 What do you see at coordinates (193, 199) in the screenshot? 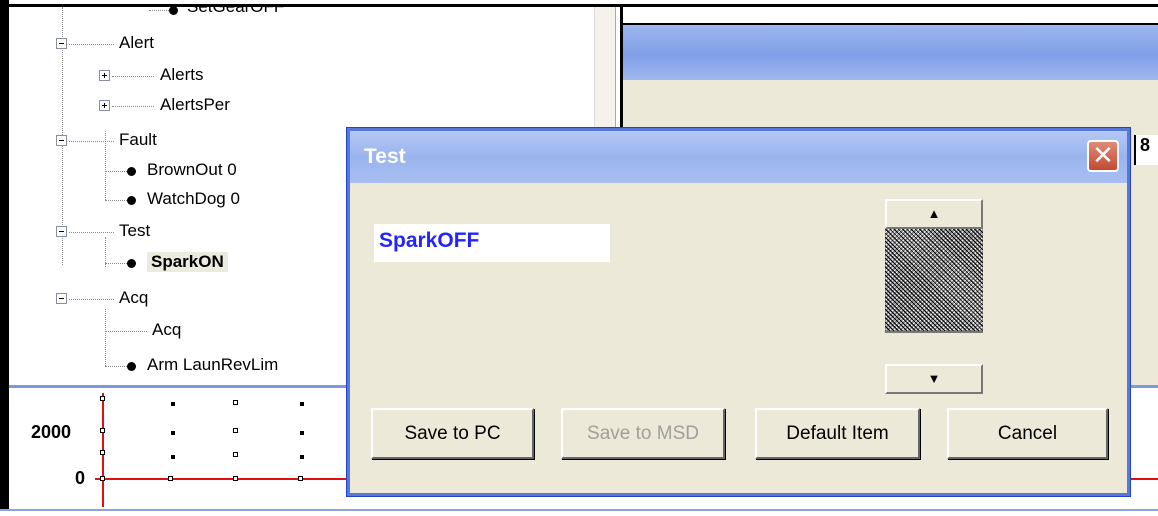
I see `tree-item-watchdog: WatchDog 0` at bounding box center [193, 199].